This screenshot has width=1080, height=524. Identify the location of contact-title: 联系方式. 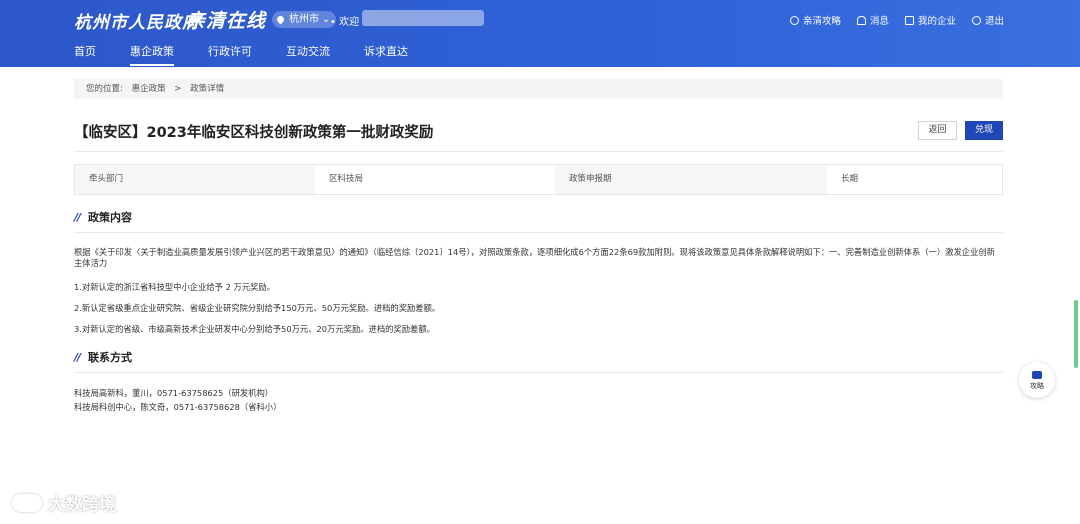
(110, 357).